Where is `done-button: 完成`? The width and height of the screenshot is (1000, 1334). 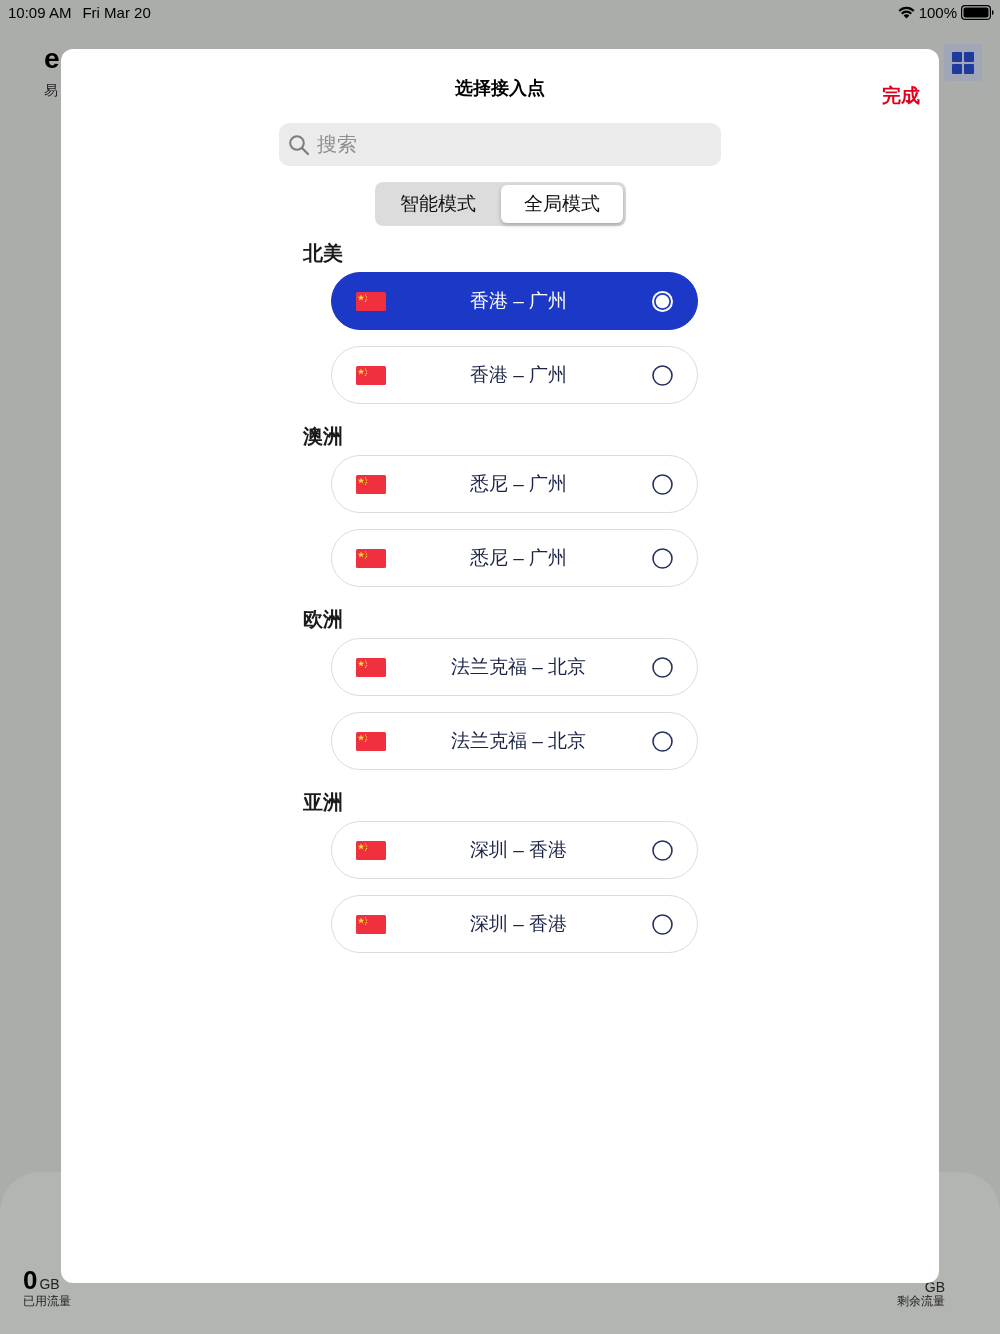
done-button: 完成 is located at coordinates (901, 96).